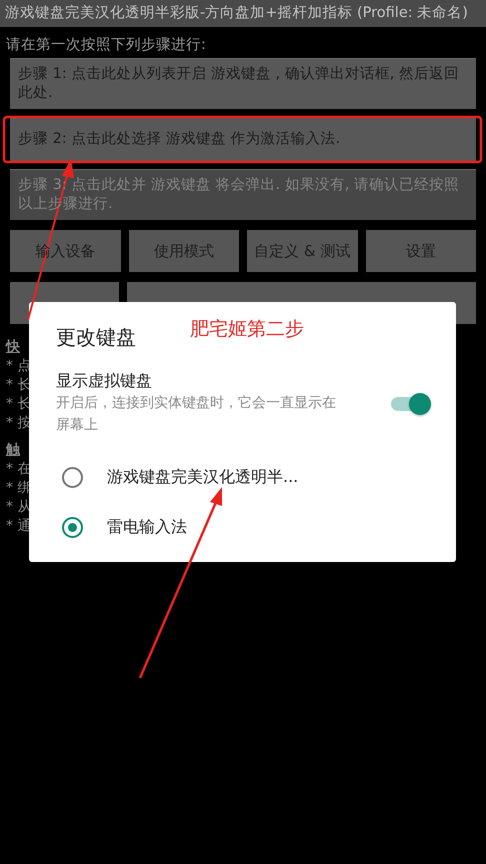 The width and height of the screenshot is (486, 864). Describe the element at coordinates (96, 337) in the screenshot. I see `dialog-title: 更改键盘` at that location.